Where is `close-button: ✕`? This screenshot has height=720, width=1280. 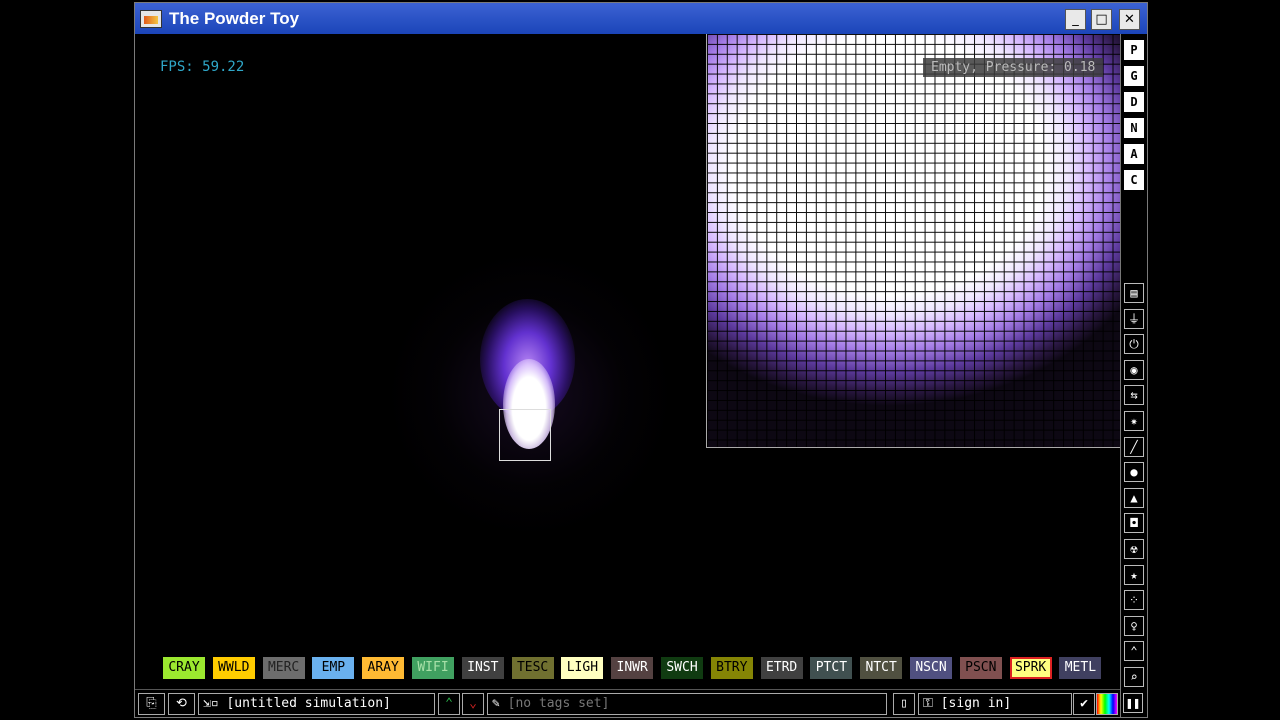 close-button: ✕ is located at coordinates (1129, 19).